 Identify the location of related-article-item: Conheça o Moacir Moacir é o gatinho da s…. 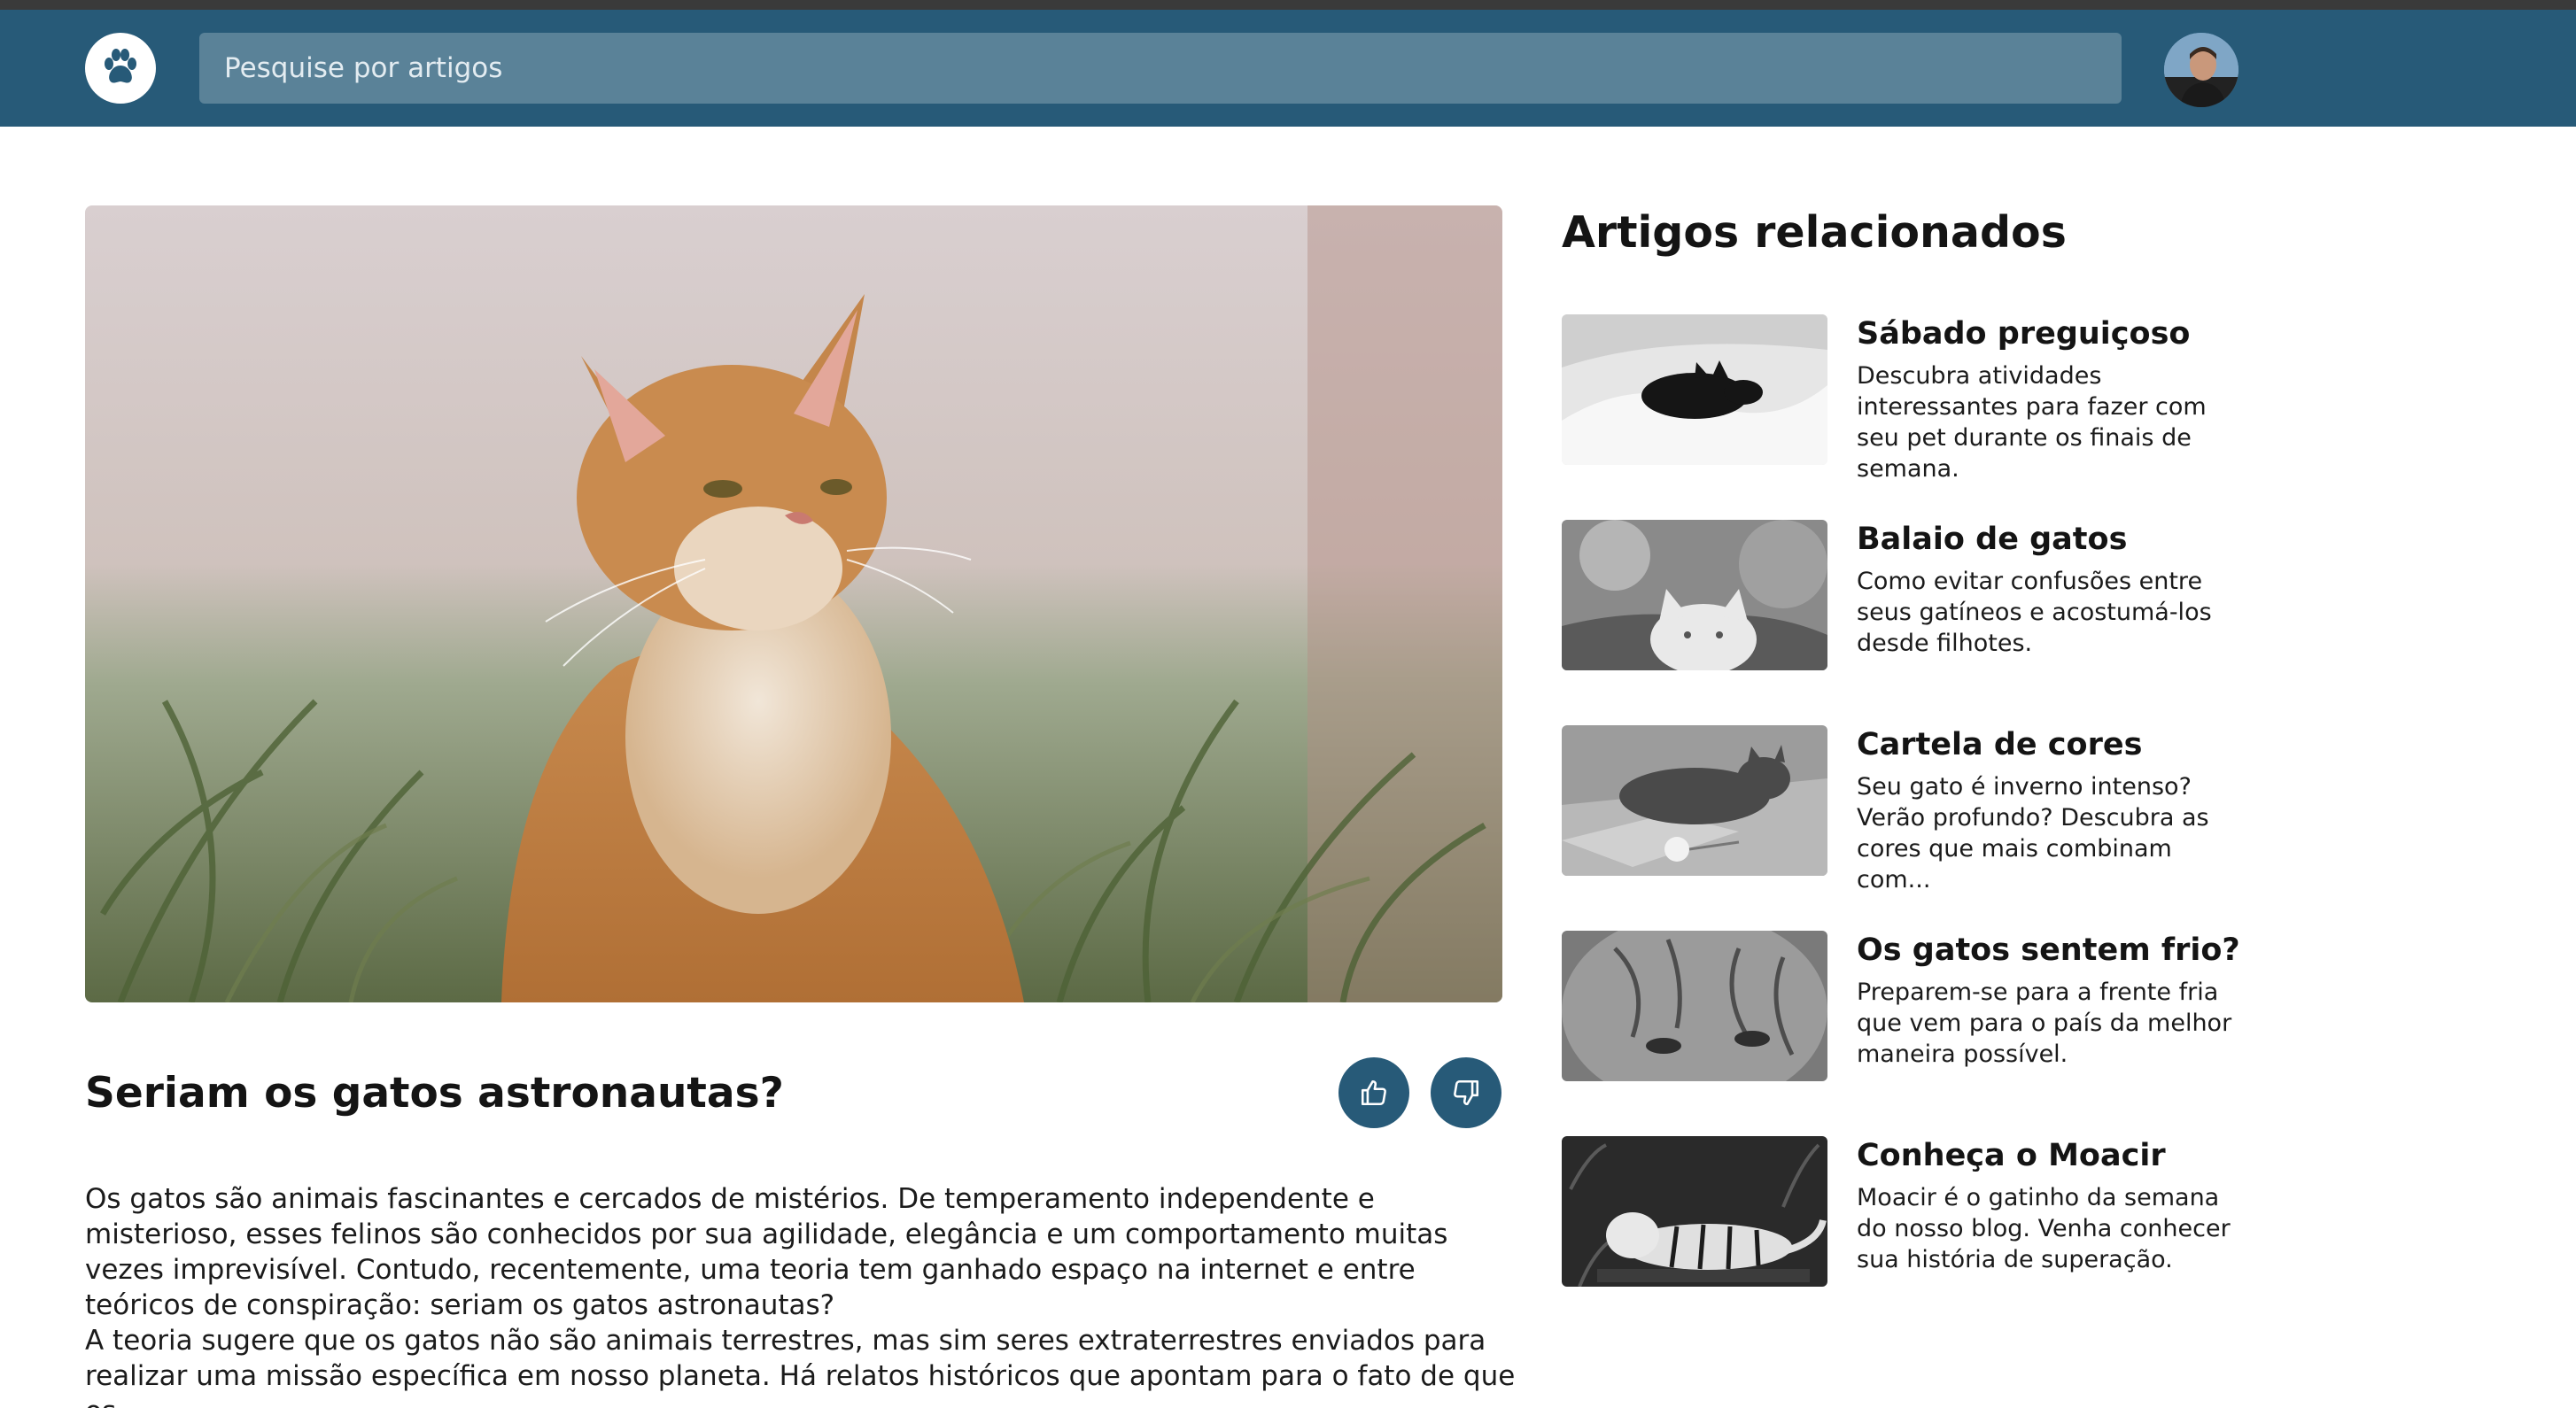
(1907, 1211).